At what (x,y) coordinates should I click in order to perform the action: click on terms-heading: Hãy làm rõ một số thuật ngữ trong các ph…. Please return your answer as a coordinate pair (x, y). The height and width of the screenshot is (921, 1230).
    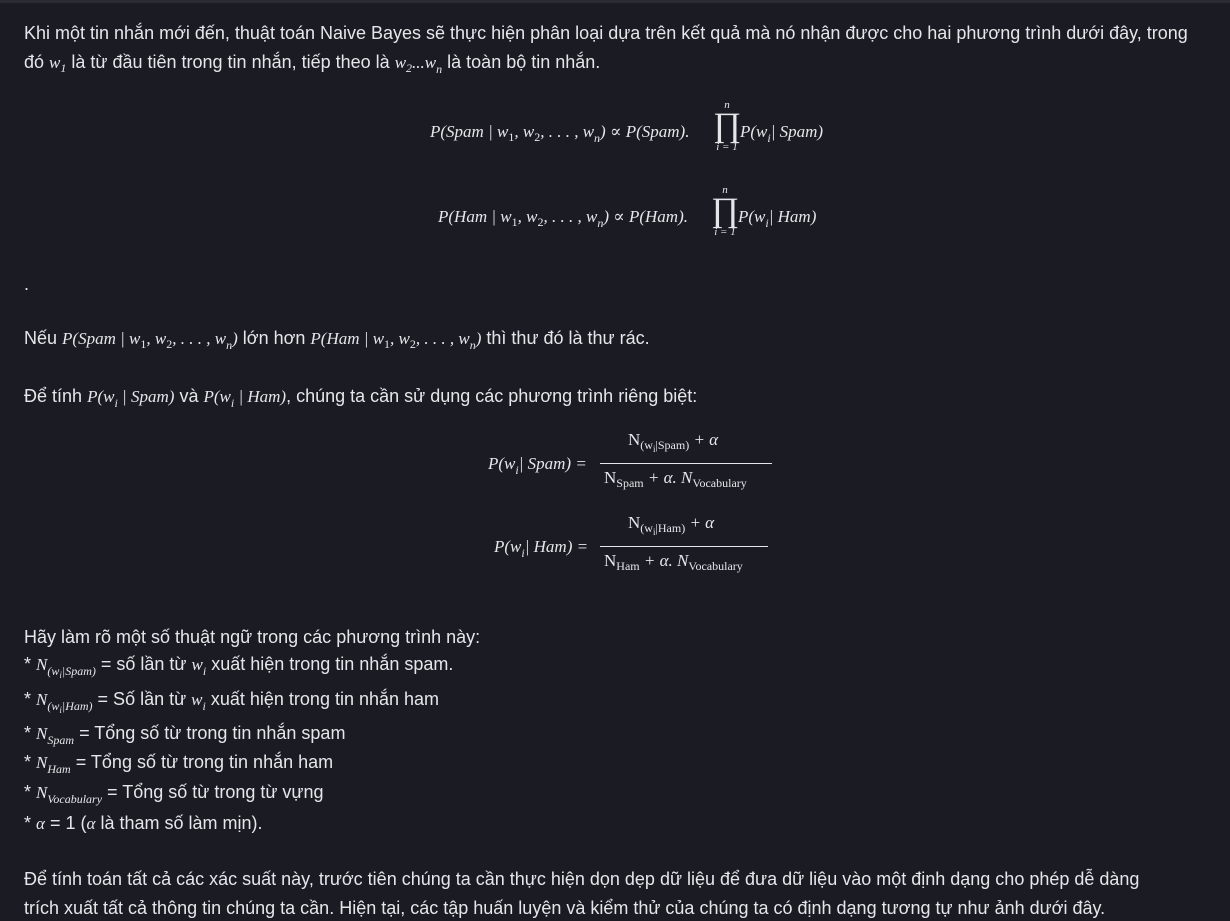
    Looking at the image, I should click on (252, 637).